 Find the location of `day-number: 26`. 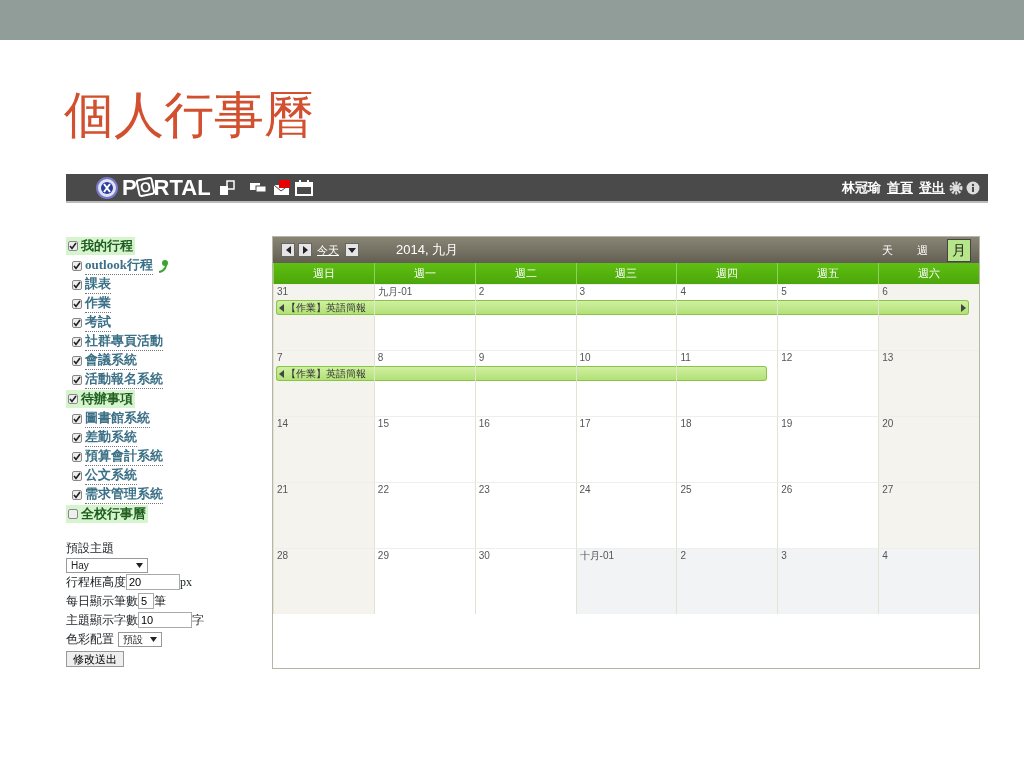

day-number: 26 is located at coordinates (787, 490).